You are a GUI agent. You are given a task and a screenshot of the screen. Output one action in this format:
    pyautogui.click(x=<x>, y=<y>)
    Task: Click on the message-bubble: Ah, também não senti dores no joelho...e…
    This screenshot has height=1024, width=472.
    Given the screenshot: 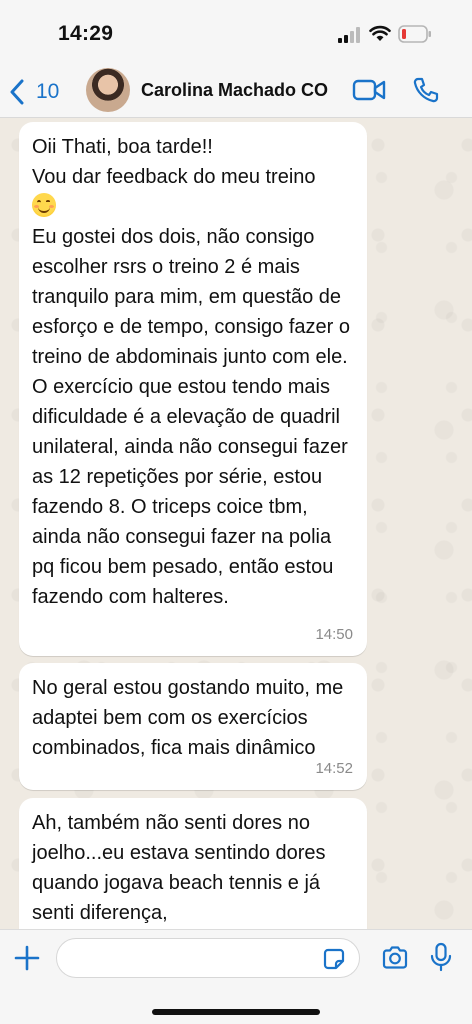 What is the action you would take?
    pyautogui.click(x=193, y=863)
    